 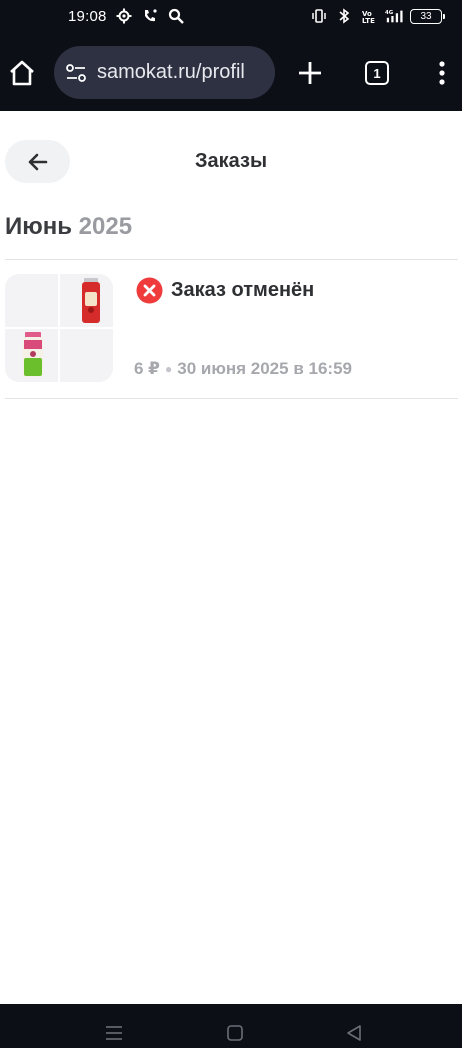 I want to click on bluetooth-icon, so click(x=344, y=16).